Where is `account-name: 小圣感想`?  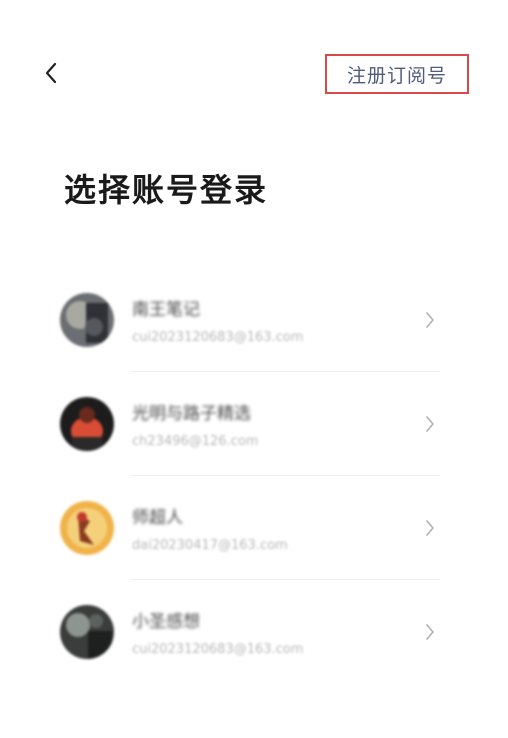 account-name: 小圣感想 is located at coordinates (166, 622).